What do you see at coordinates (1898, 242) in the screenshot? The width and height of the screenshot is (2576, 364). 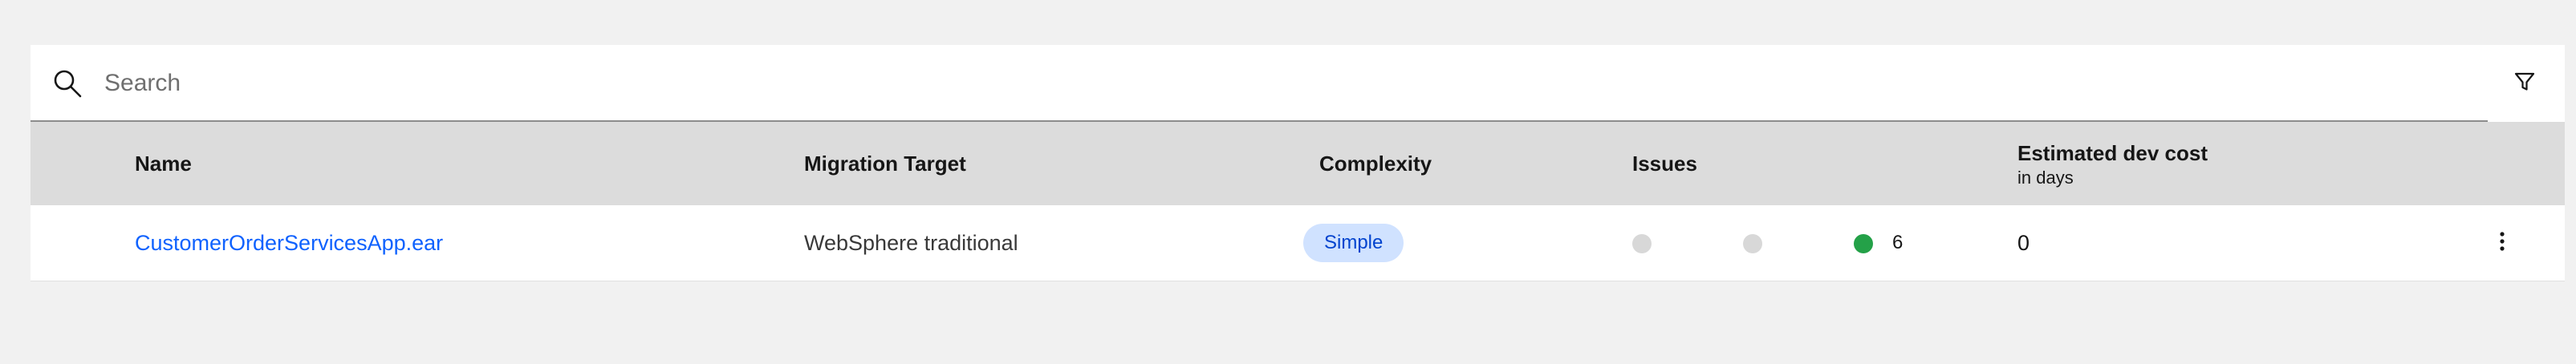 I see `info-issues-count: 6` at bounding box center [1898, 242].